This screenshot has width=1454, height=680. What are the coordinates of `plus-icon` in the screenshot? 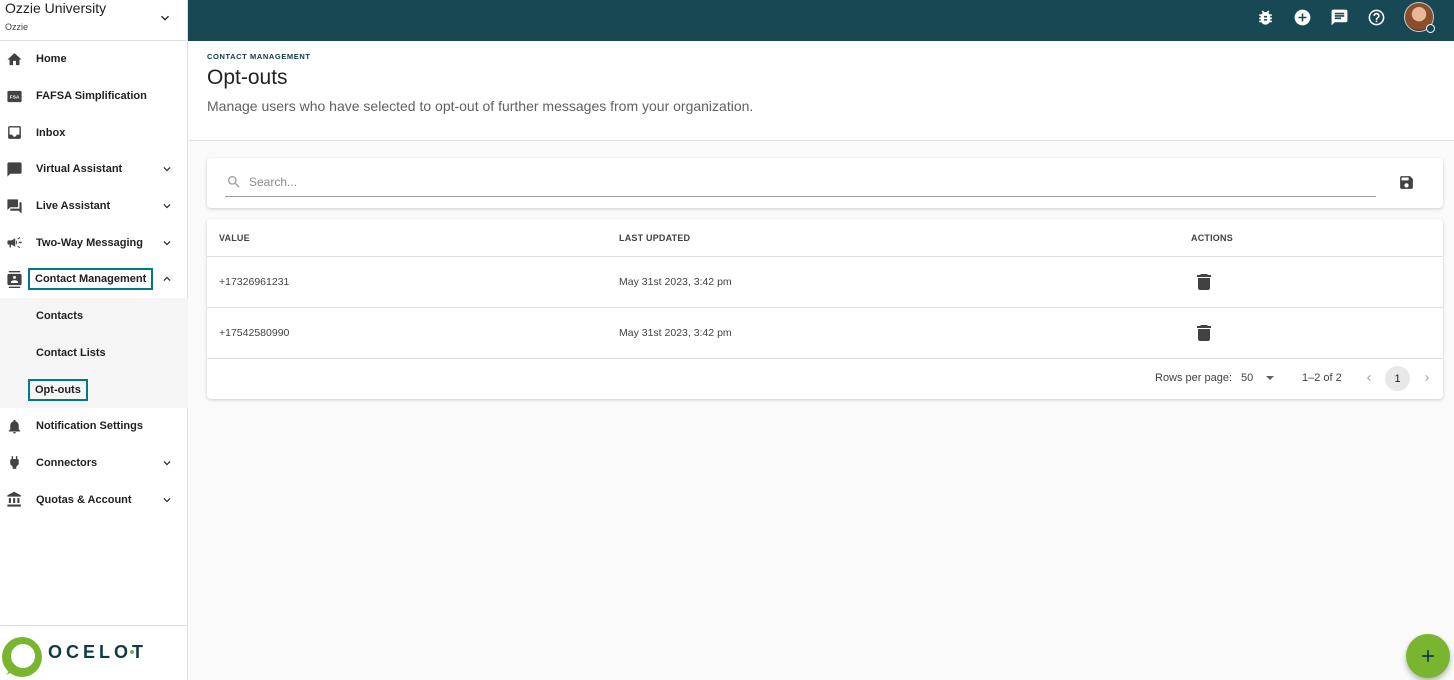 It's located at (1428, 656).